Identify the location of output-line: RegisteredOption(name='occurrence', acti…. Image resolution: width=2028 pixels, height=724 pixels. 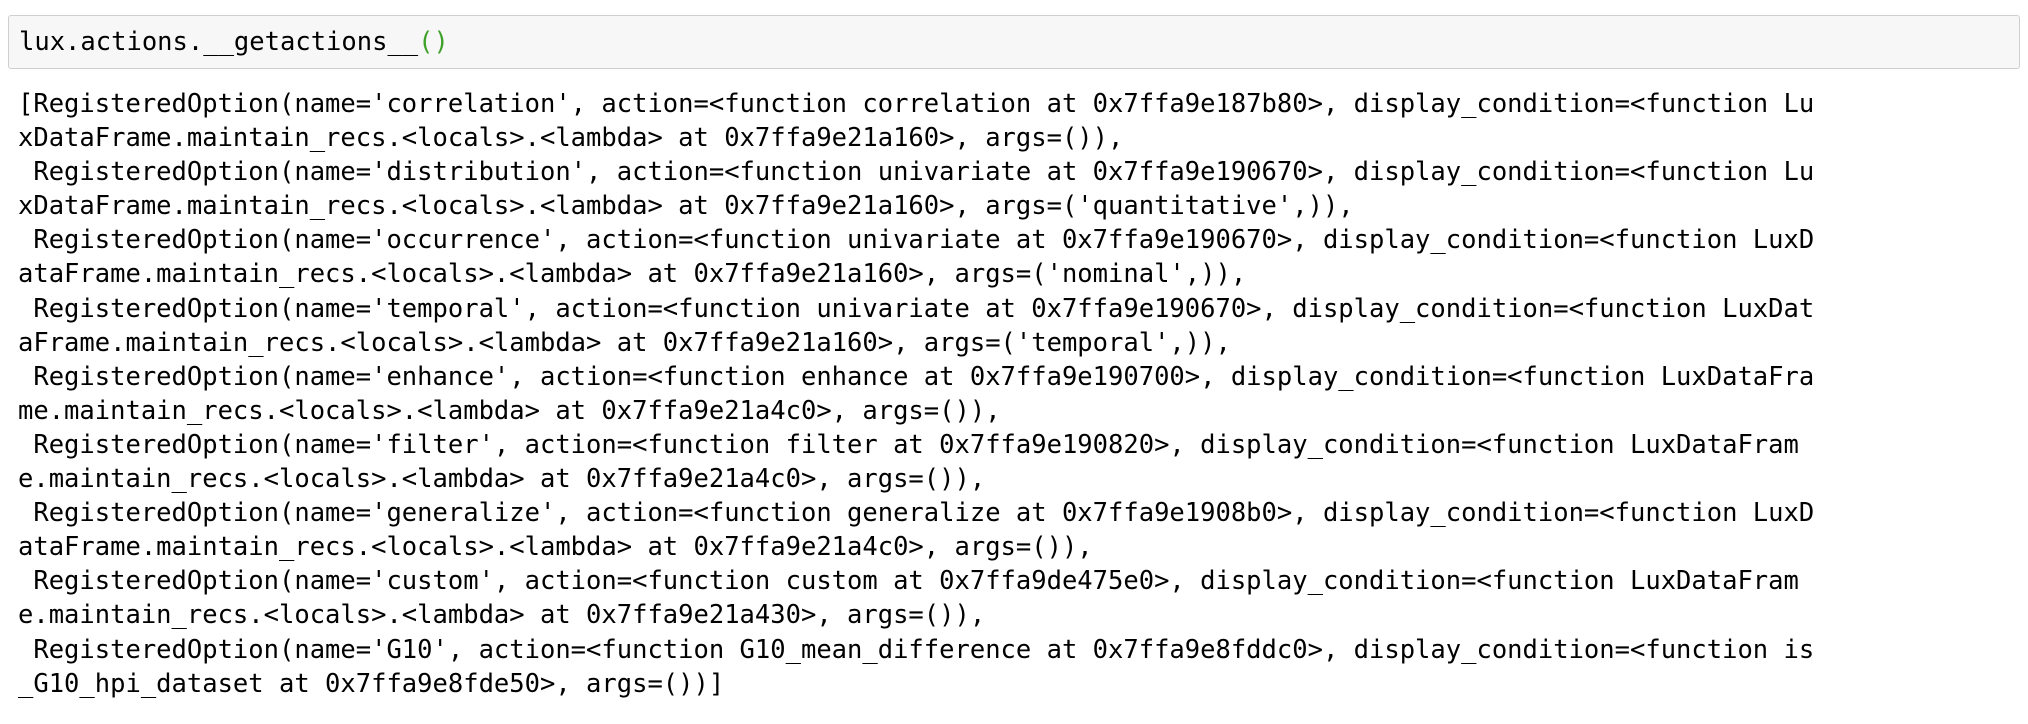
(916, 240).